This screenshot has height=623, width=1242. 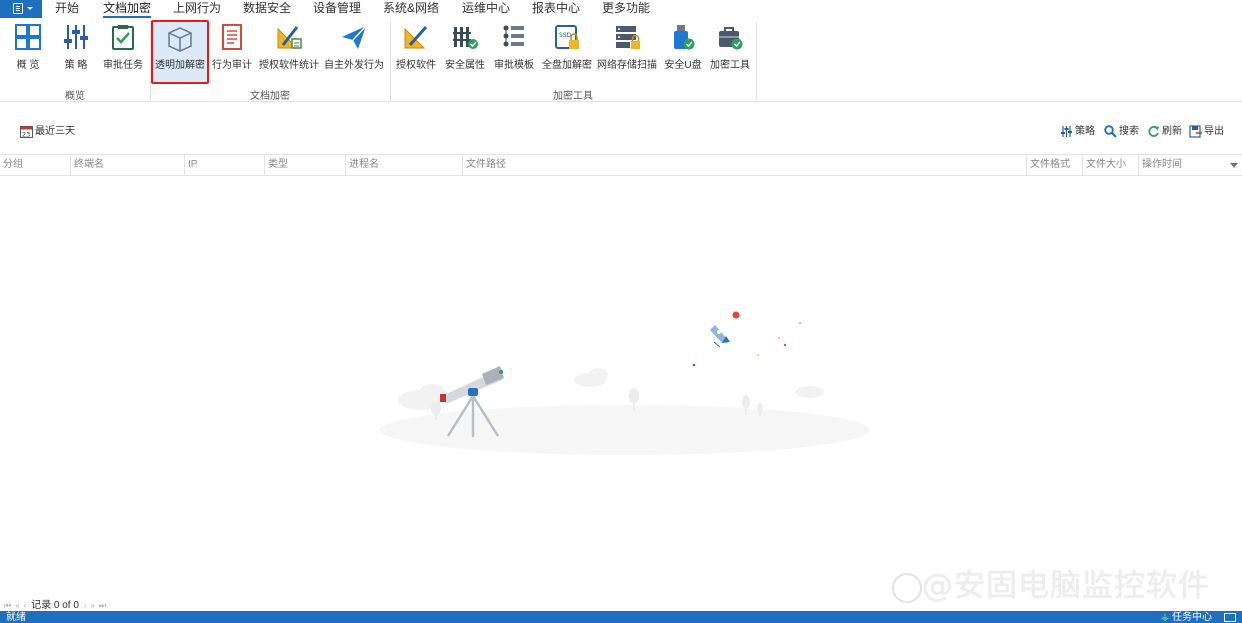 I want to click on app-menu-button, so click(x=21, y=9).